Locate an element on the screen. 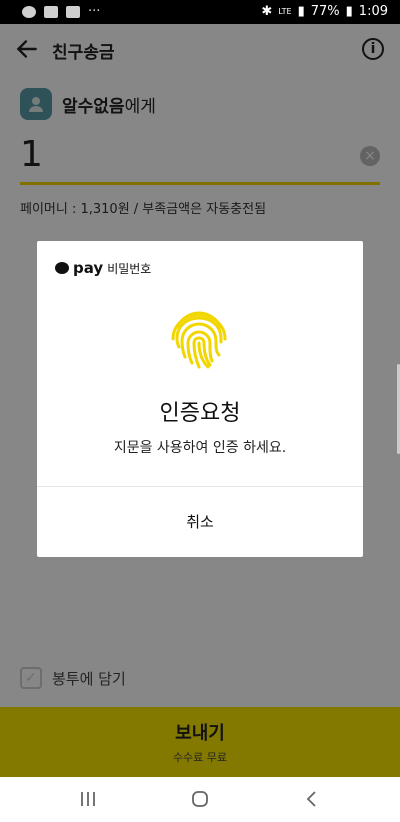 Image resolution: width=400 pixels, height=822 pixels. fingerprint-icon is located at coordinates (199, 340).